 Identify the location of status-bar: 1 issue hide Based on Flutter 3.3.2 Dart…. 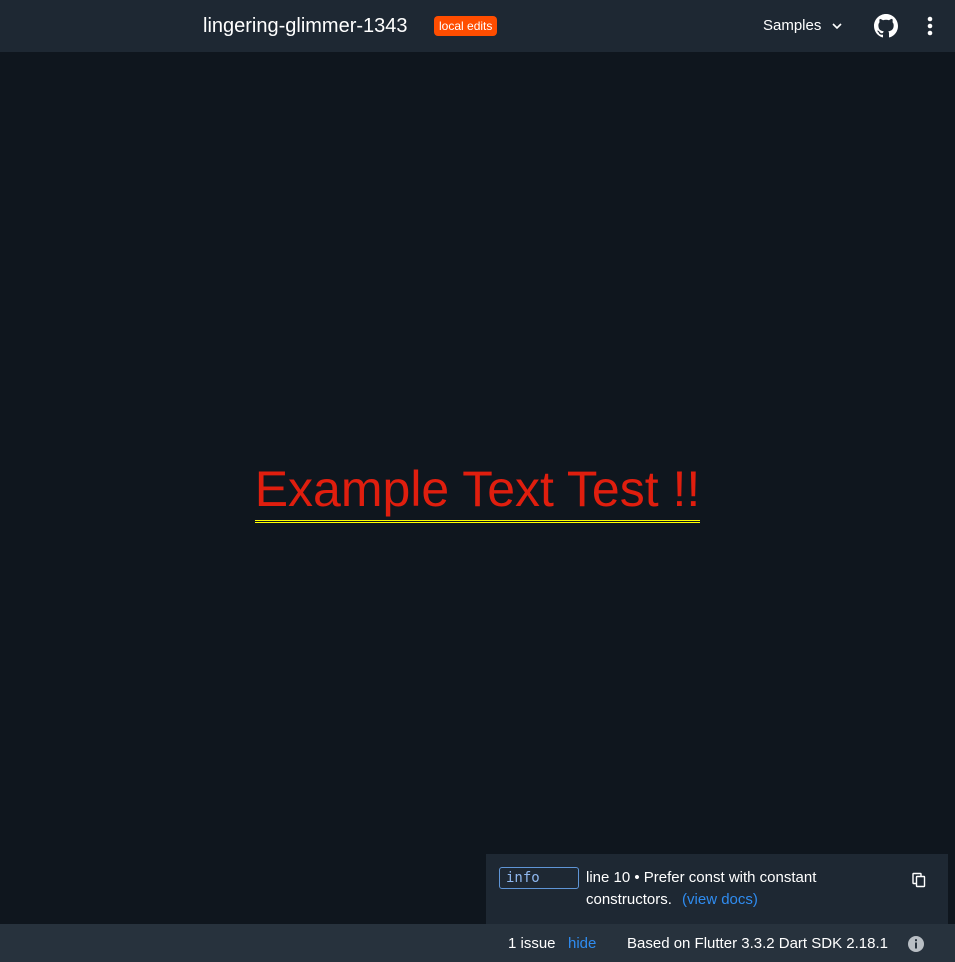
(477, 943).